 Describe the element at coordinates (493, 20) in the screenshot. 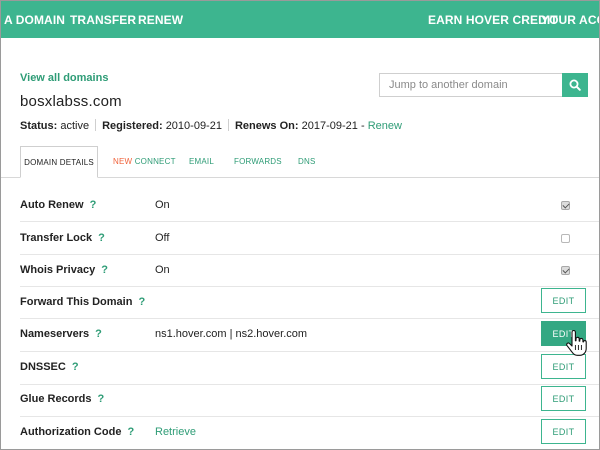

I see `nav-earn-credit: EARN HOVER CREDIT` at that location.